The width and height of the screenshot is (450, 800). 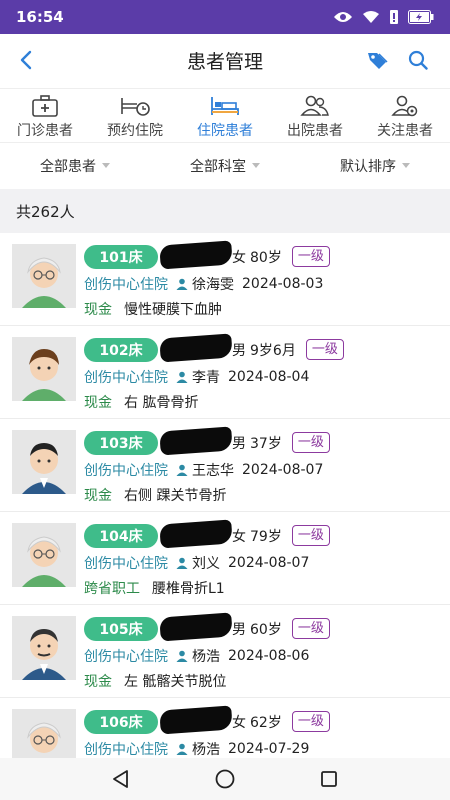 I want to click on medical-kit-icon, so click(x=45, y=106).